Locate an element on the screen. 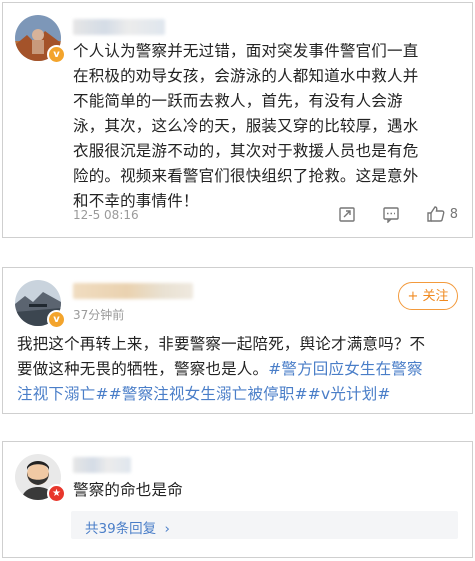  comment-line: 个人认为警察并无过错，面对突发事件警官们一直 is located at coordinates (246, 51).